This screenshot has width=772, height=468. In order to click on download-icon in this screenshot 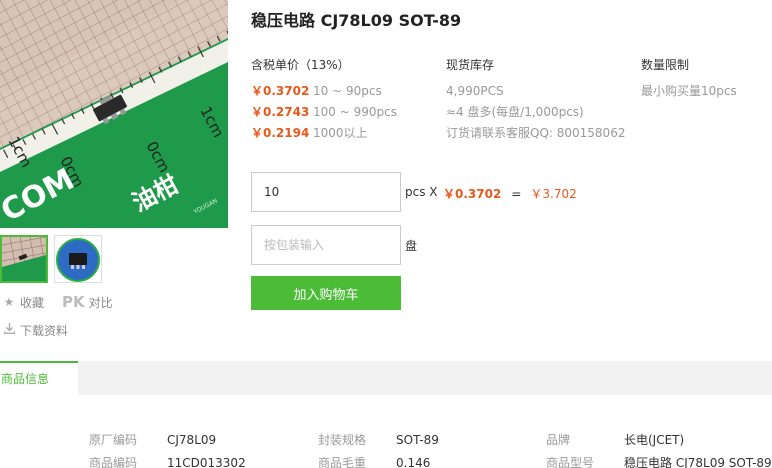, I will do `click(9, 330)`.